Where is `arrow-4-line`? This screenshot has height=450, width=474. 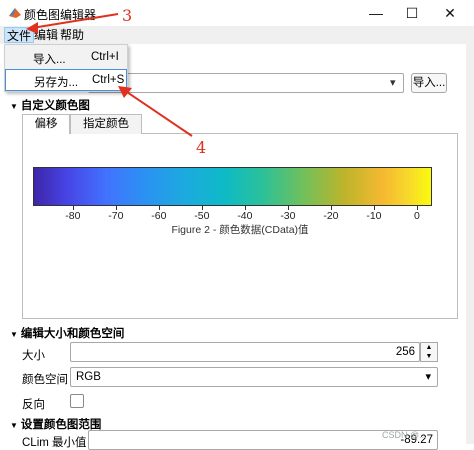 arrow-4-line is located at coordinates (158, 113).